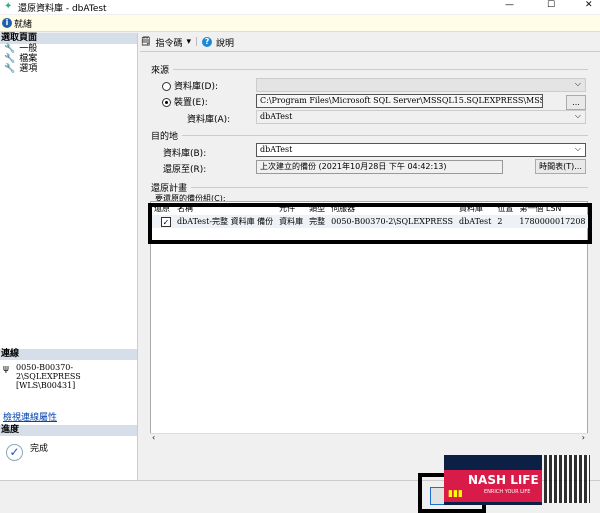 Image resolution: width=600 pixels, height=513 pixels. I want to click on device-radio: 裝置(E):, so click(185, 101).